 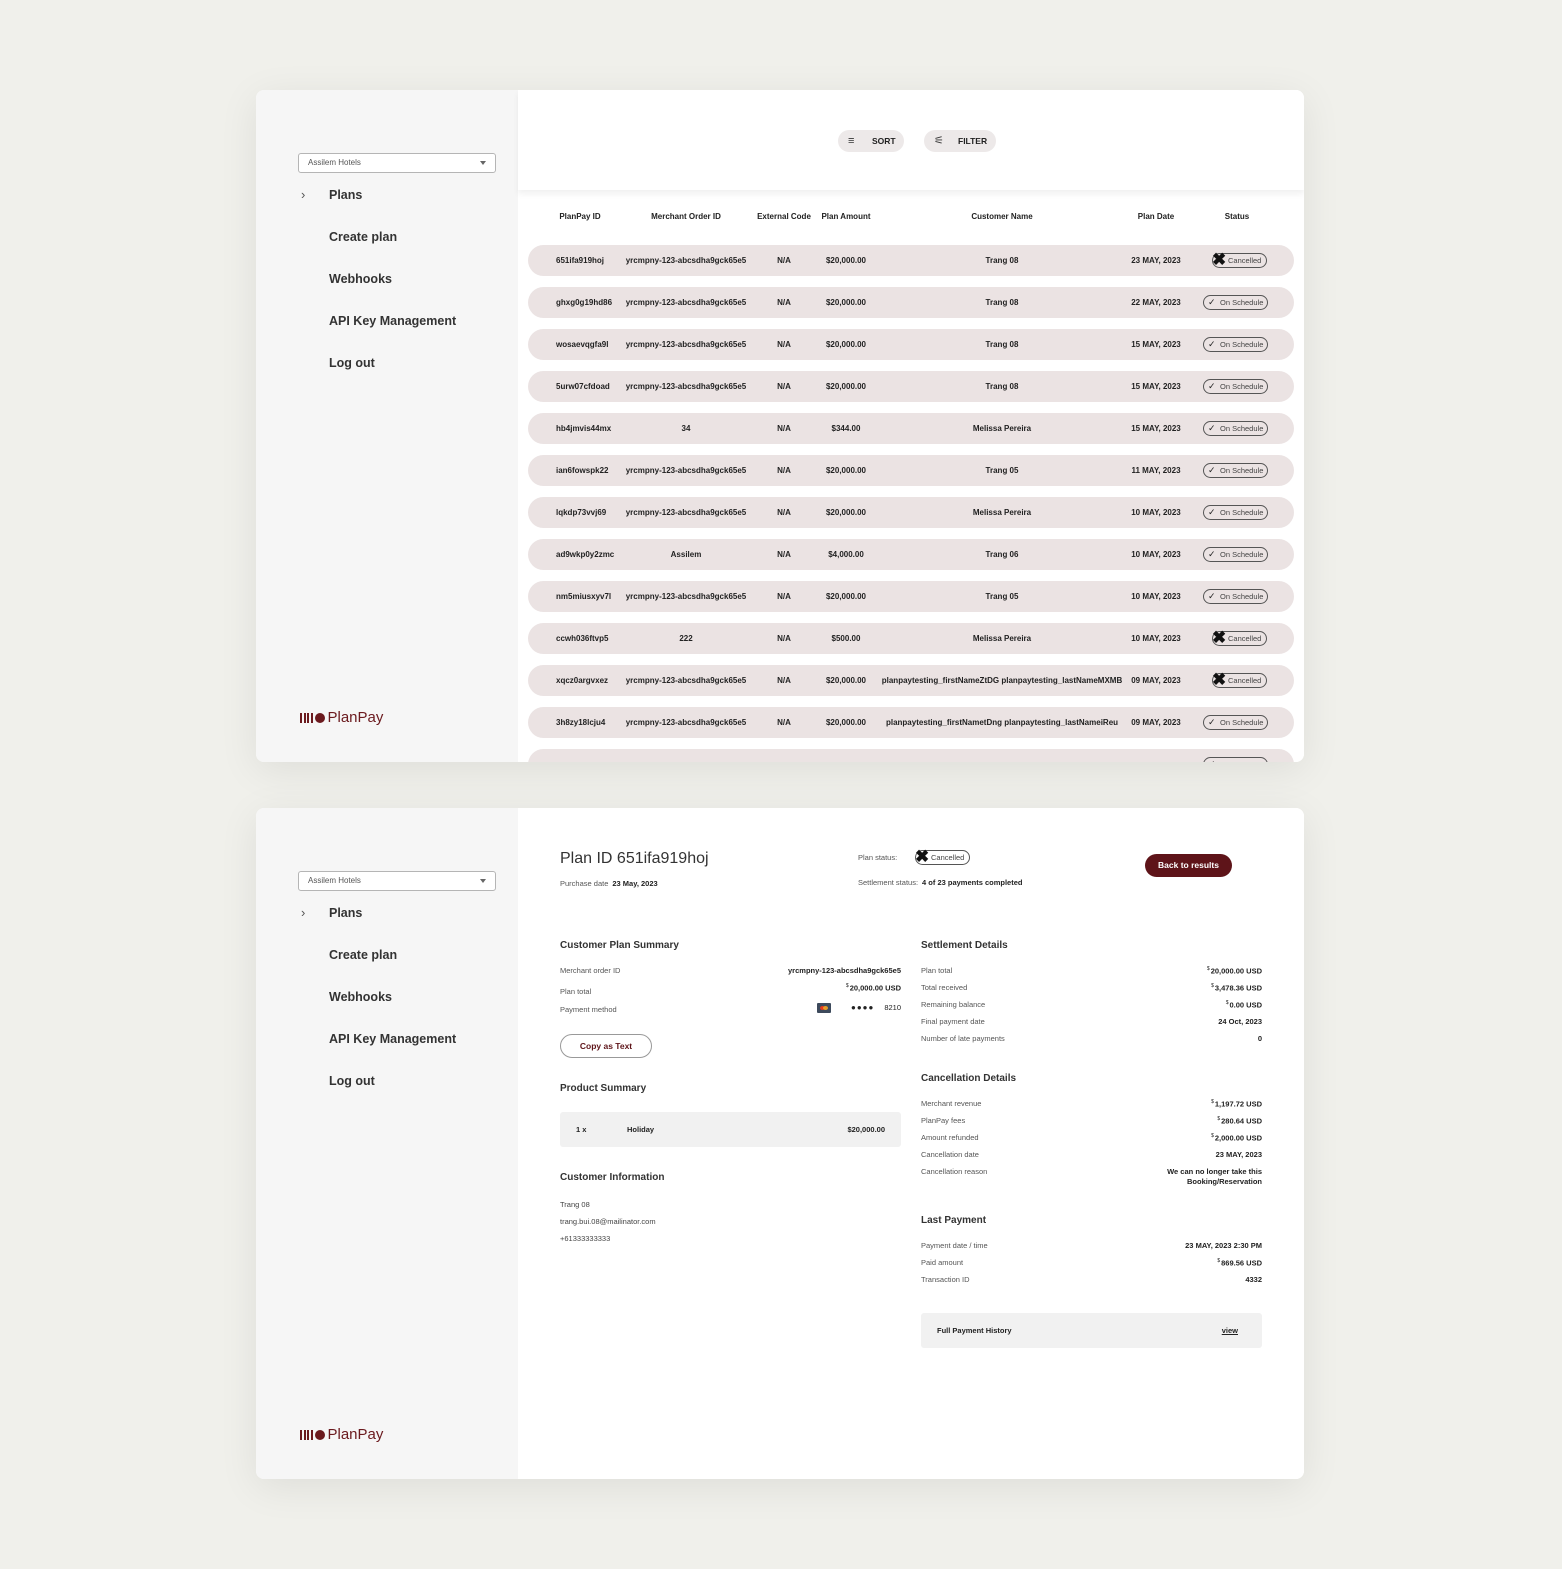 What do you see at coordinates (1234, 971) in the screenshot?
I see `kv-value: $20,000.00 USD` at bounding box center [1234, 971].